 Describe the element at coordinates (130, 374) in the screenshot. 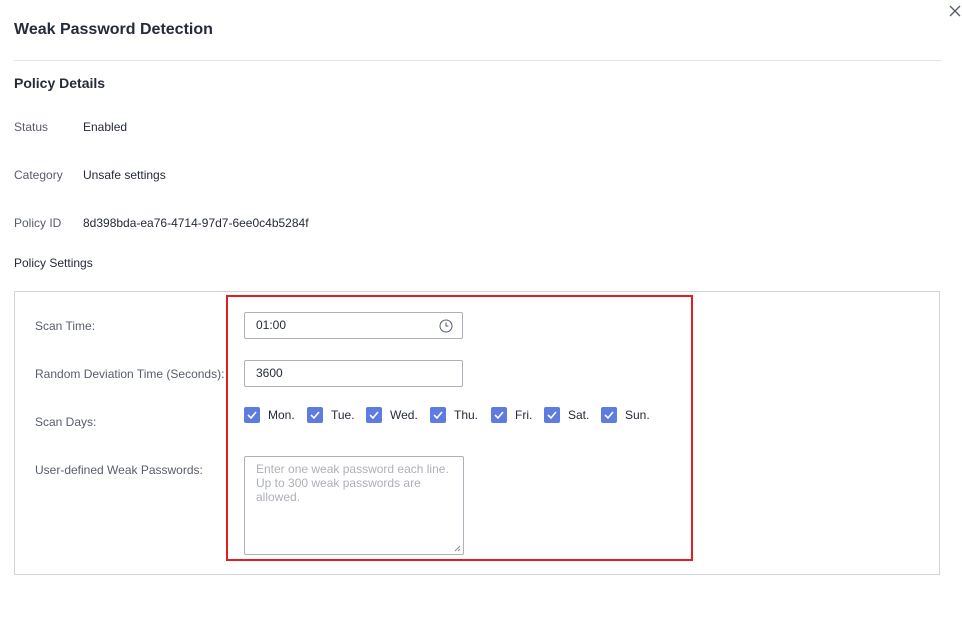

I see `random-deviation-label: Random Deviation Time (Seconds):` at that location.